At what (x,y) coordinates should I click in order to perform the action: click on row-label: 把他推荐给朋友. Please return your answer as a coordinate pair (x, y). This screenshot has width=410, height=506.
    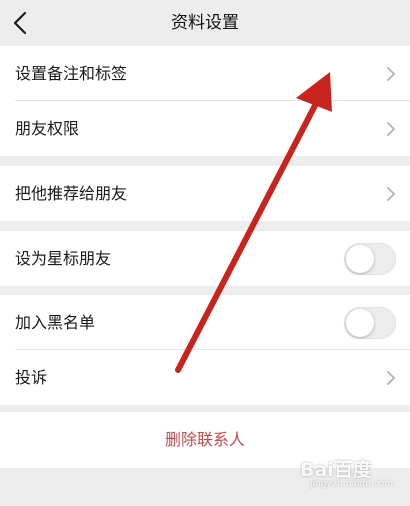
    Looking at the image, I should click on (71, 193).